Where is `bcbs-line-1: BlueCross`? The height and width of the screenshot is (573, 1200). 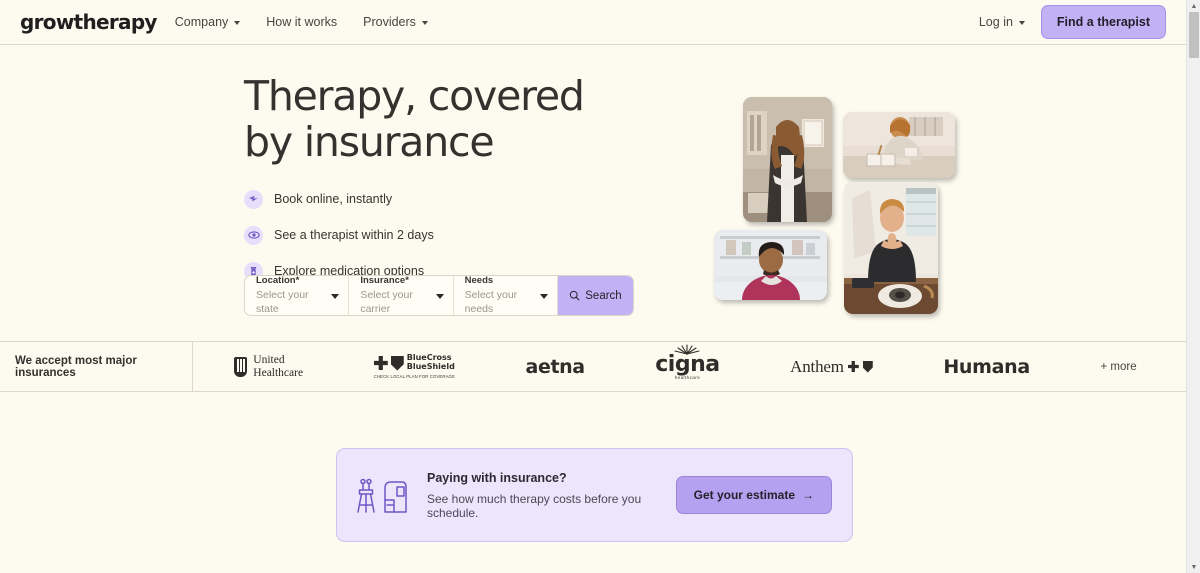
bcbs-line-1: BlueCross is located at coordinates (429, 358).